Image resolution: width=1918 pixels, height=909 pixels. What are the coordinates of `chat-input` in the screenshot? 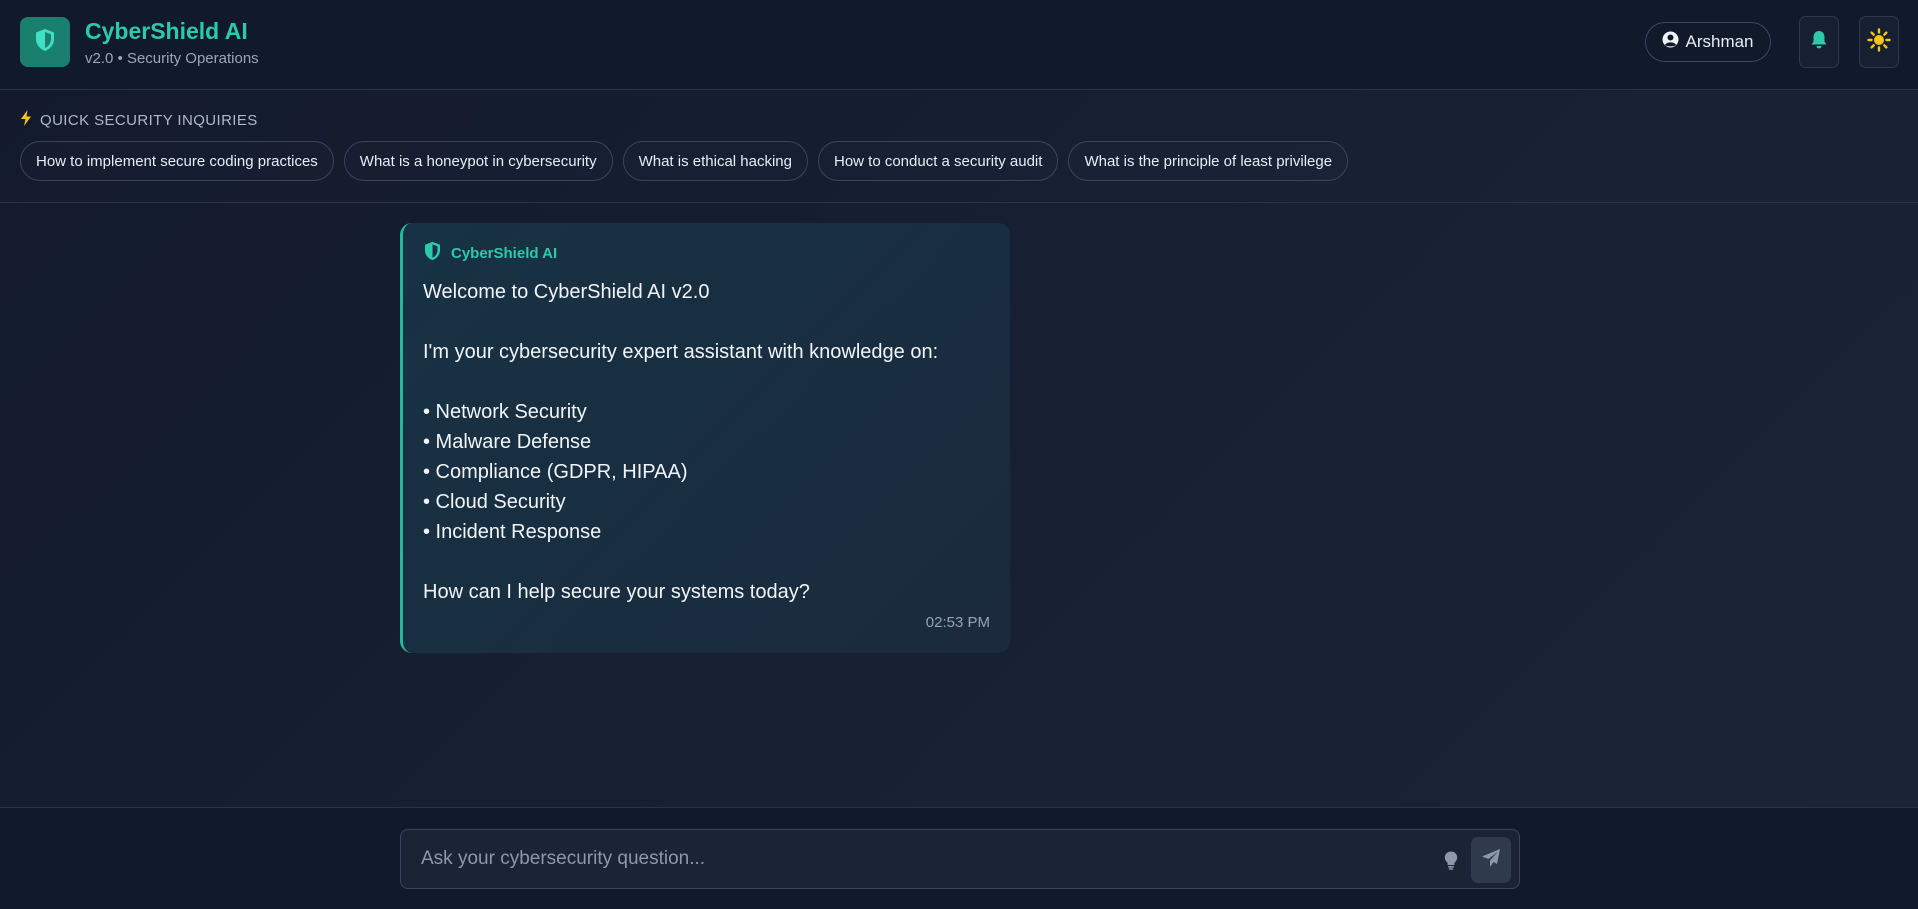 It's located at (916, 859).